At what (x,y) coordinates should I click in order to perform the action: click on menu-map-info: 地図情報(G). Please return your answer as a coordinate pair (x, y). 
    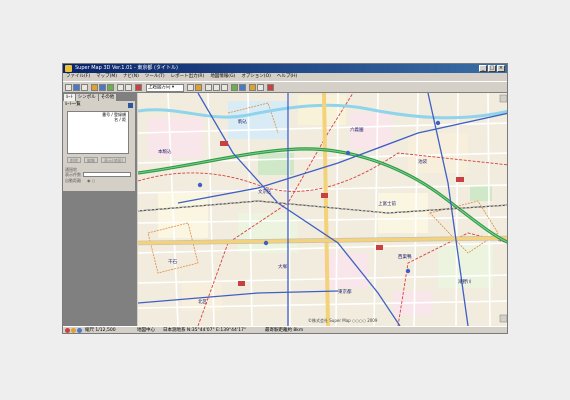
    Looking at the image, I should click on (222, 77).